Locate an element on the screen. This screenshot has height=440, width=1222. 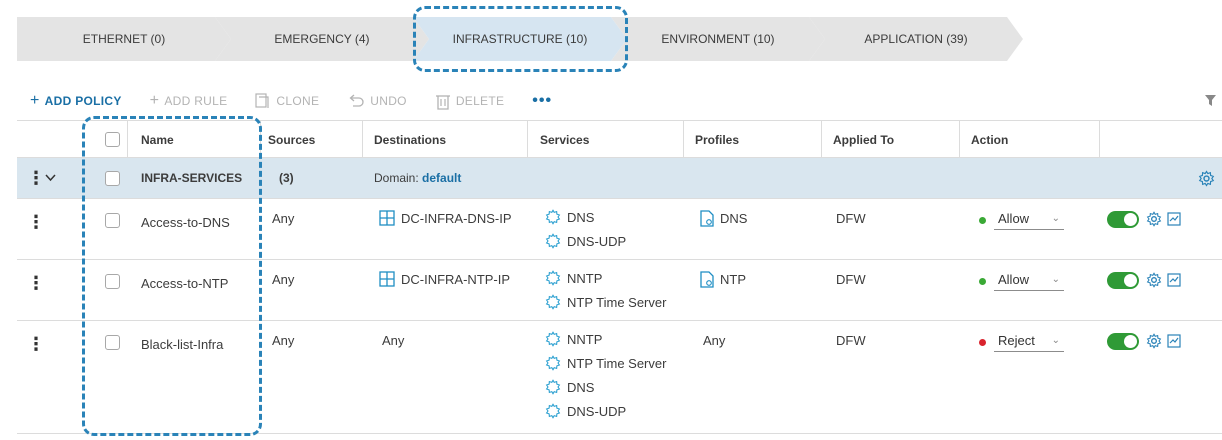
clone-label: CLONE is located at coordinates (298, 101).